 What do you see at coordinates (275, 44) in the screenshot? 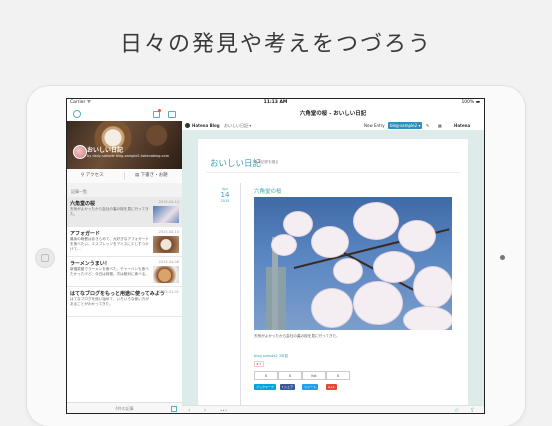
I see `headline: 日々の発見や考えをつづろう` at bounding box center [275, 44].